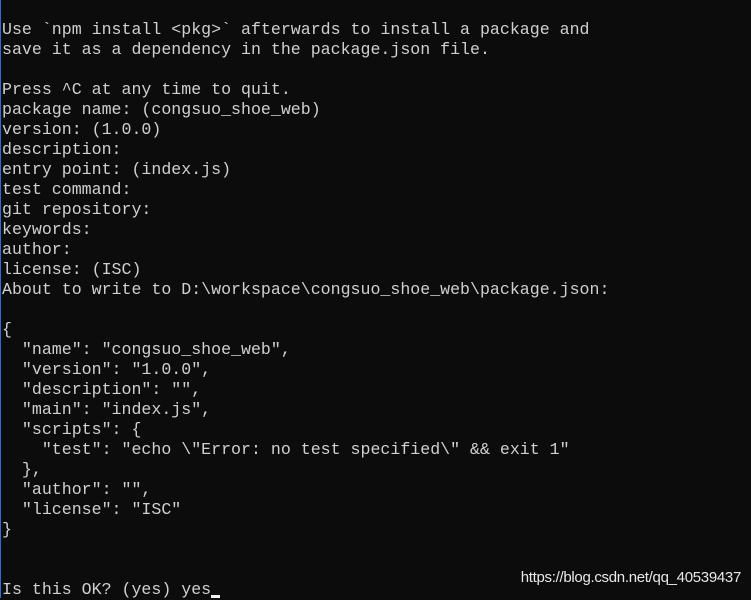  What do you see at coordinates (92, 509) in the screenshot?
I see `terminal-line: "license": "ISC"` at bounding box center [92, 509].